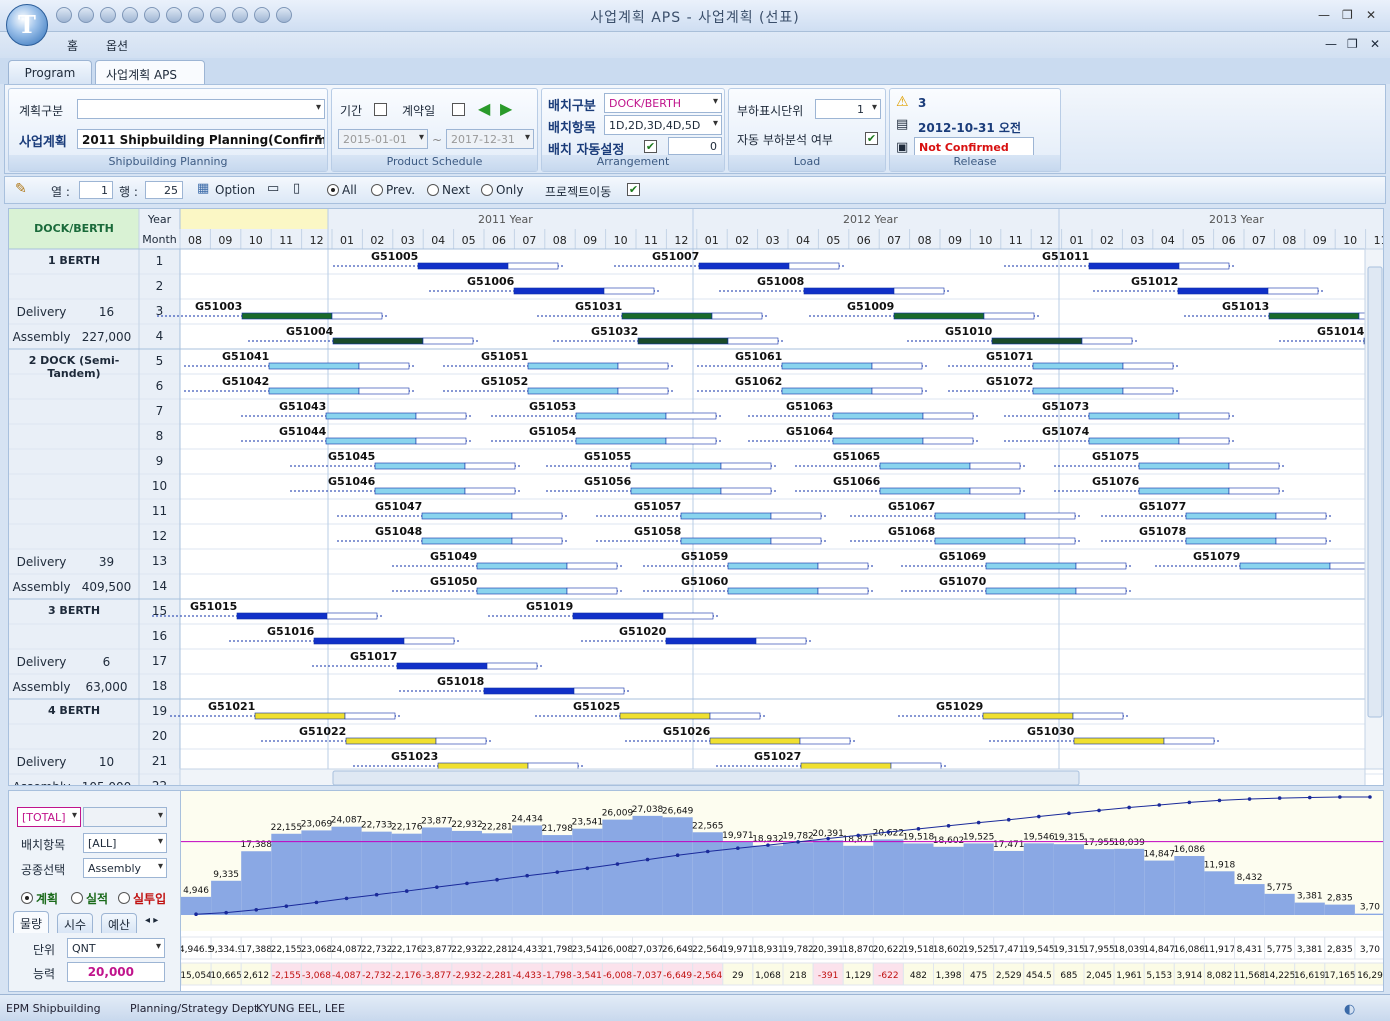 The height and width of the screenshot is (1021, 1390). What do you see at coordinates (125, 843) in the screenshot?
I see `item-select: [ALL]` at bounding box center [125, 843].